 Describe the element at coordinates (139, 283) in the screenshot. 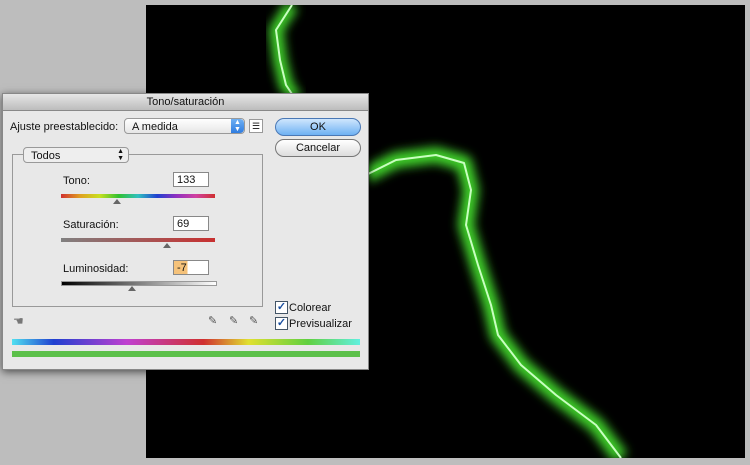

I see `lightness-slider-track` at that location.